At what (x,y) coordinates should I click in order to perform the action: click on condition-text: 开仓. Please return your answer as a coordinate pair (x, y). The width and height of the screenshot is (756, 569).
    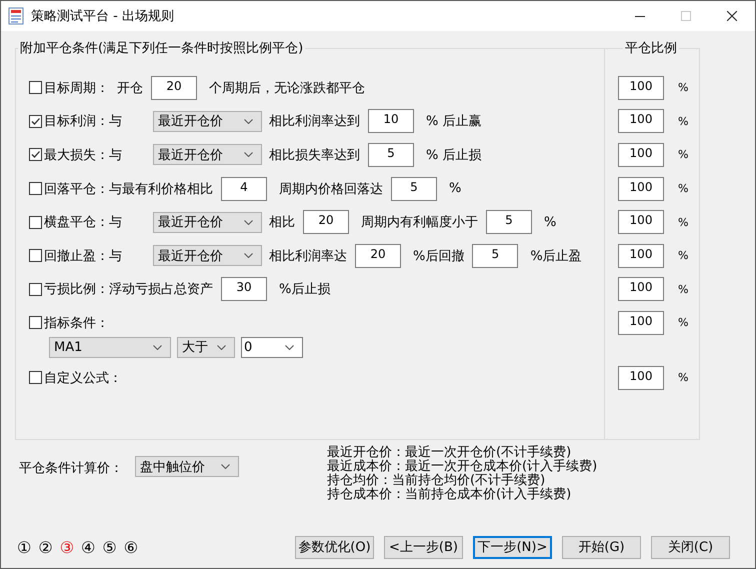
    Looking at the image, I should click on (130, 88).